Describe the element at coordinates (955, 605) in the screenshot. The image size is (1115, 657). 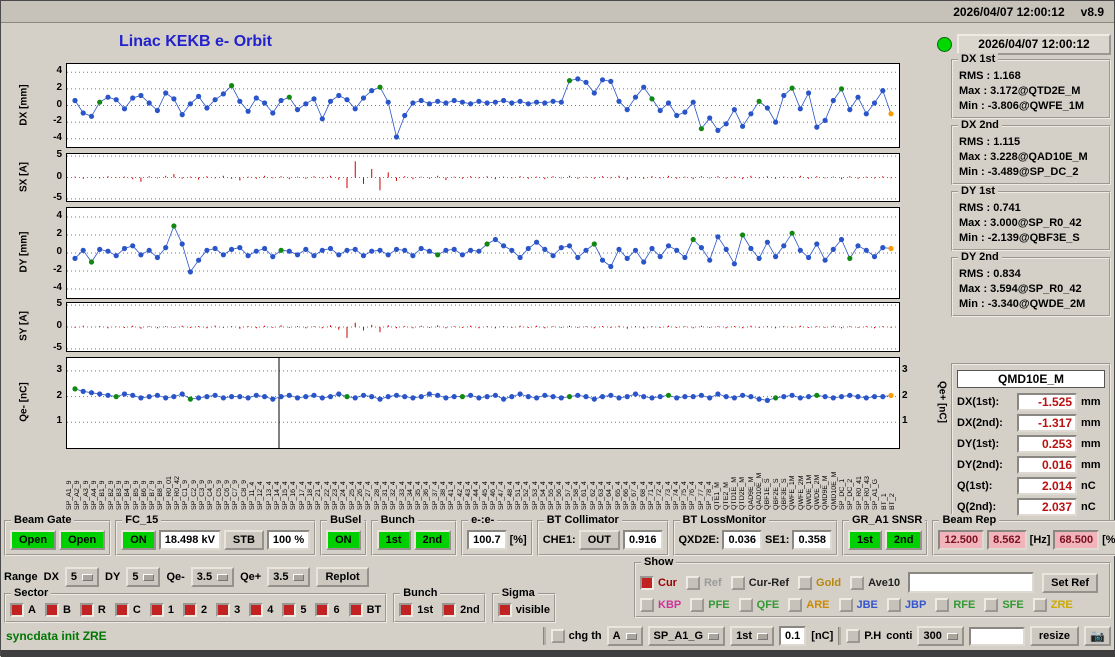
I see `toggle-RFE: RFE` at that location.